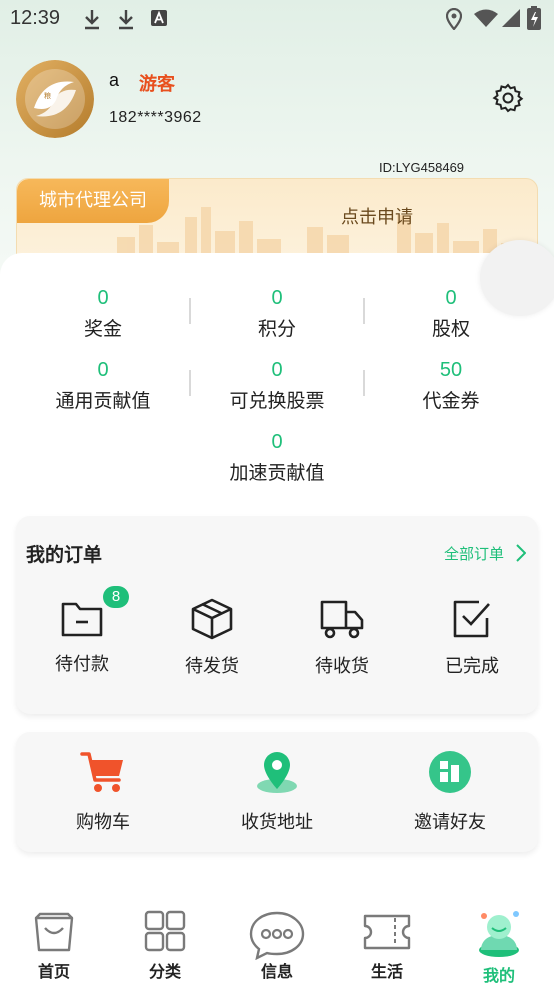 This screenshot has width=554, height=984. I want to click on stat-points: 0 积分, so click(277, 312).